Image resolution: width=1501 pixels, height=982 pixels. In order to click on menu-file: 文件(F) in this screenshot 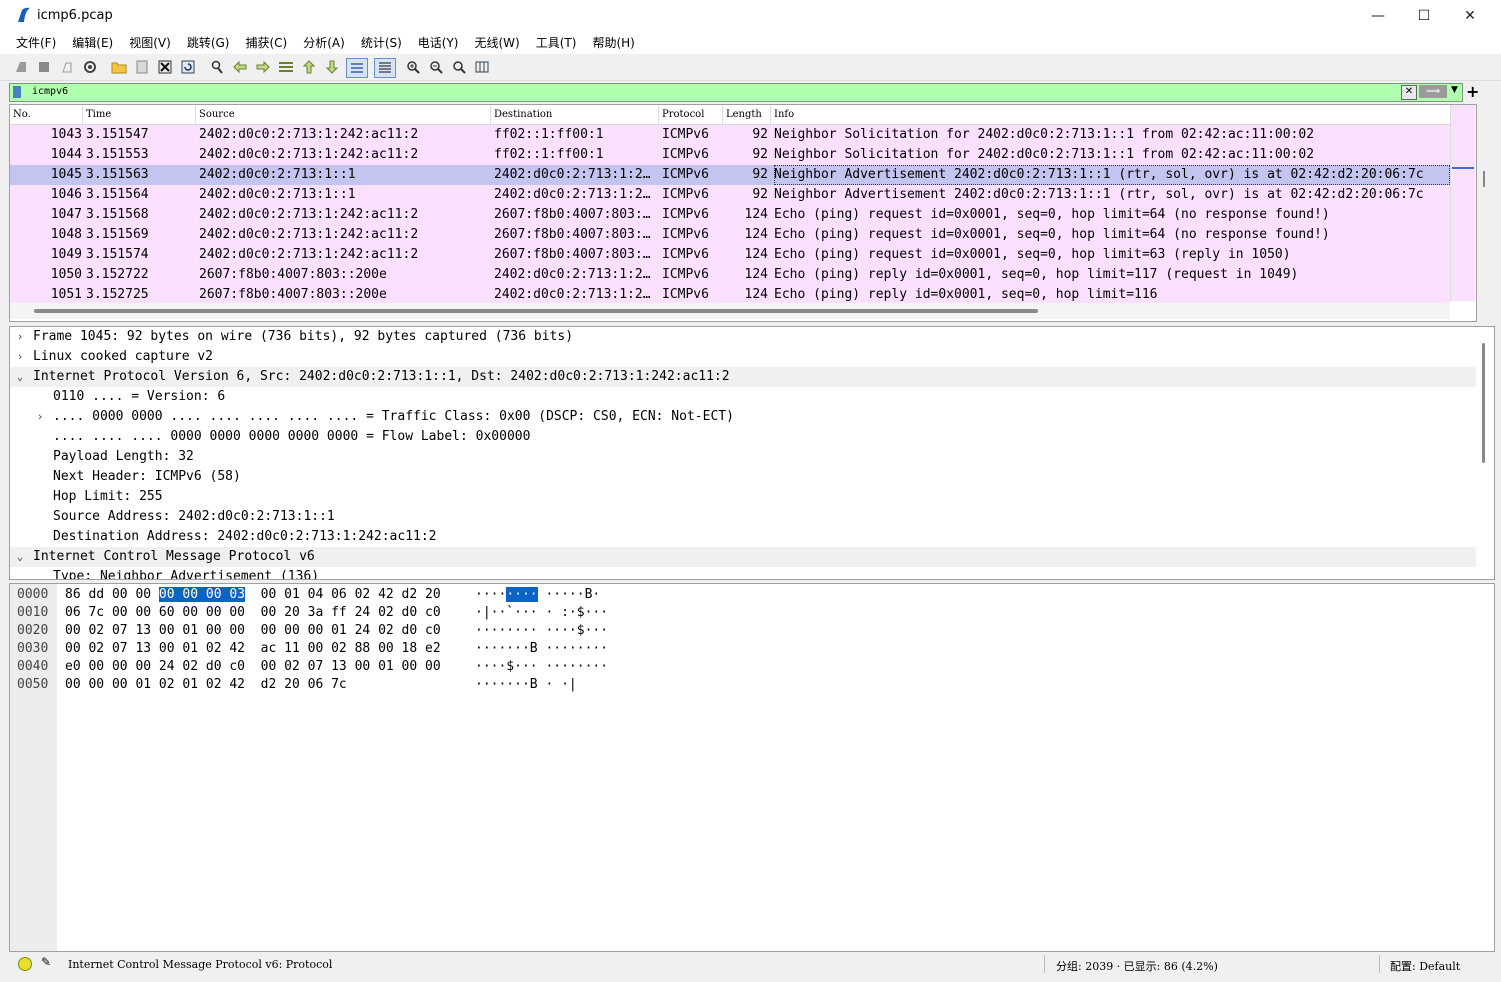, I will do `click(36, 43)`.